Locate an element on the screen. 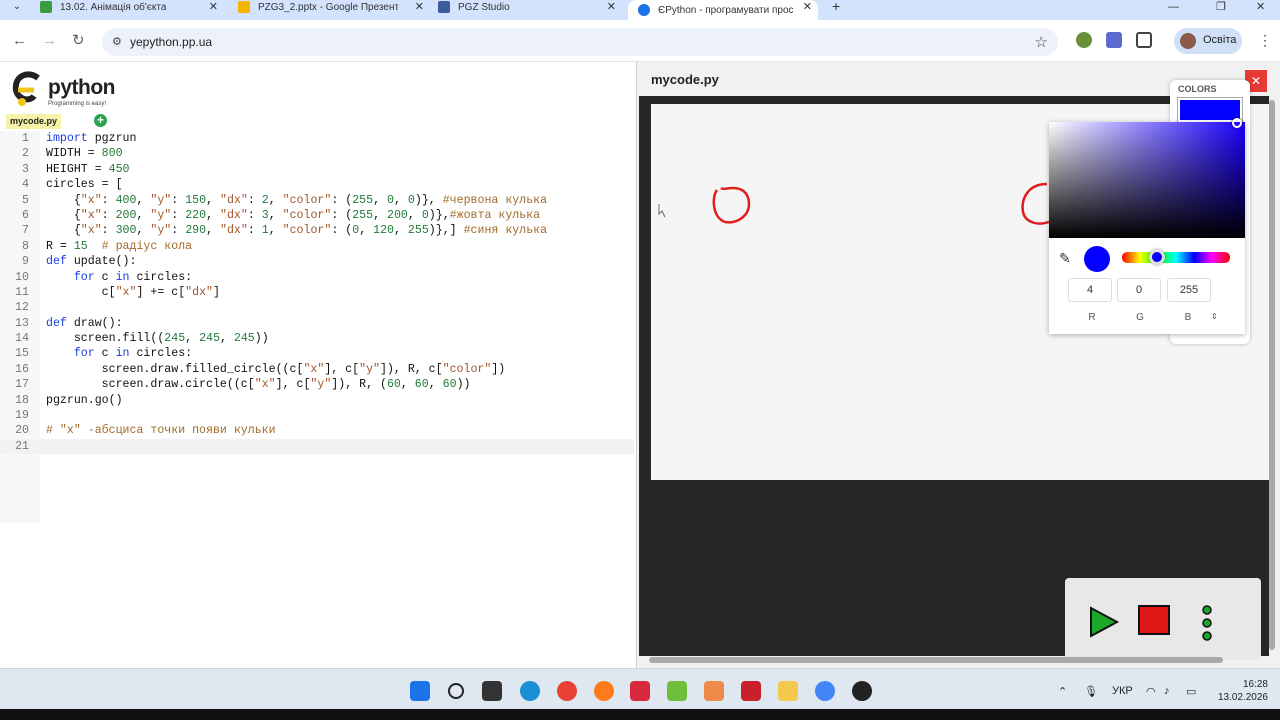 The width and height of the screenshot is (1280, 720). code-line-text: c["x"] += c["dx"] is located at coordinates (133, 292).